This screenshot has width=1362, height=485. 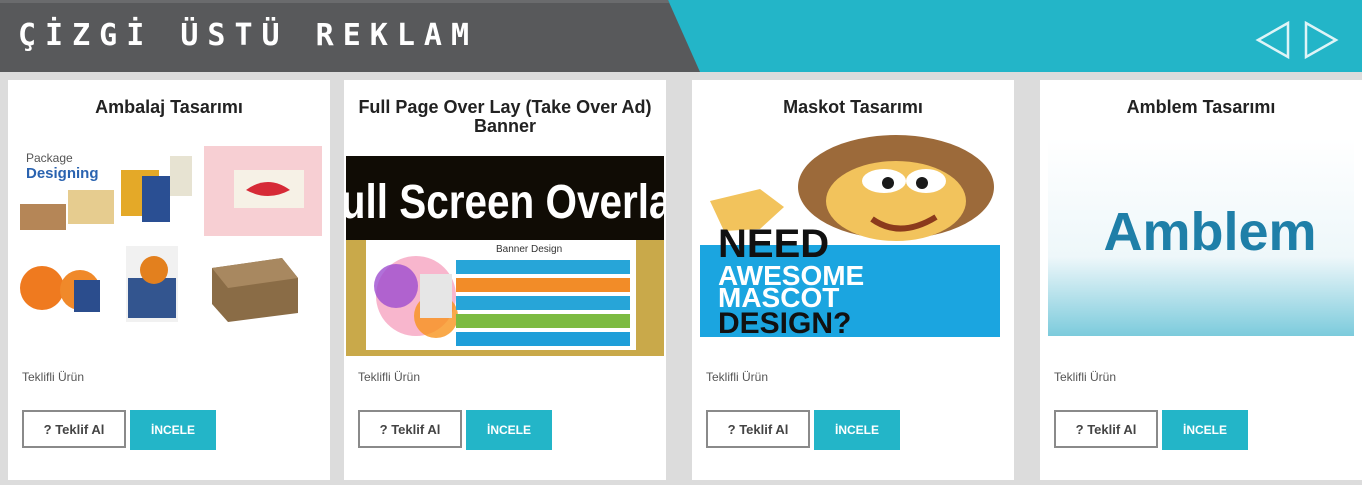 I want to click on product-title: Maskot Tasarımı, so click(x=853, y=107).